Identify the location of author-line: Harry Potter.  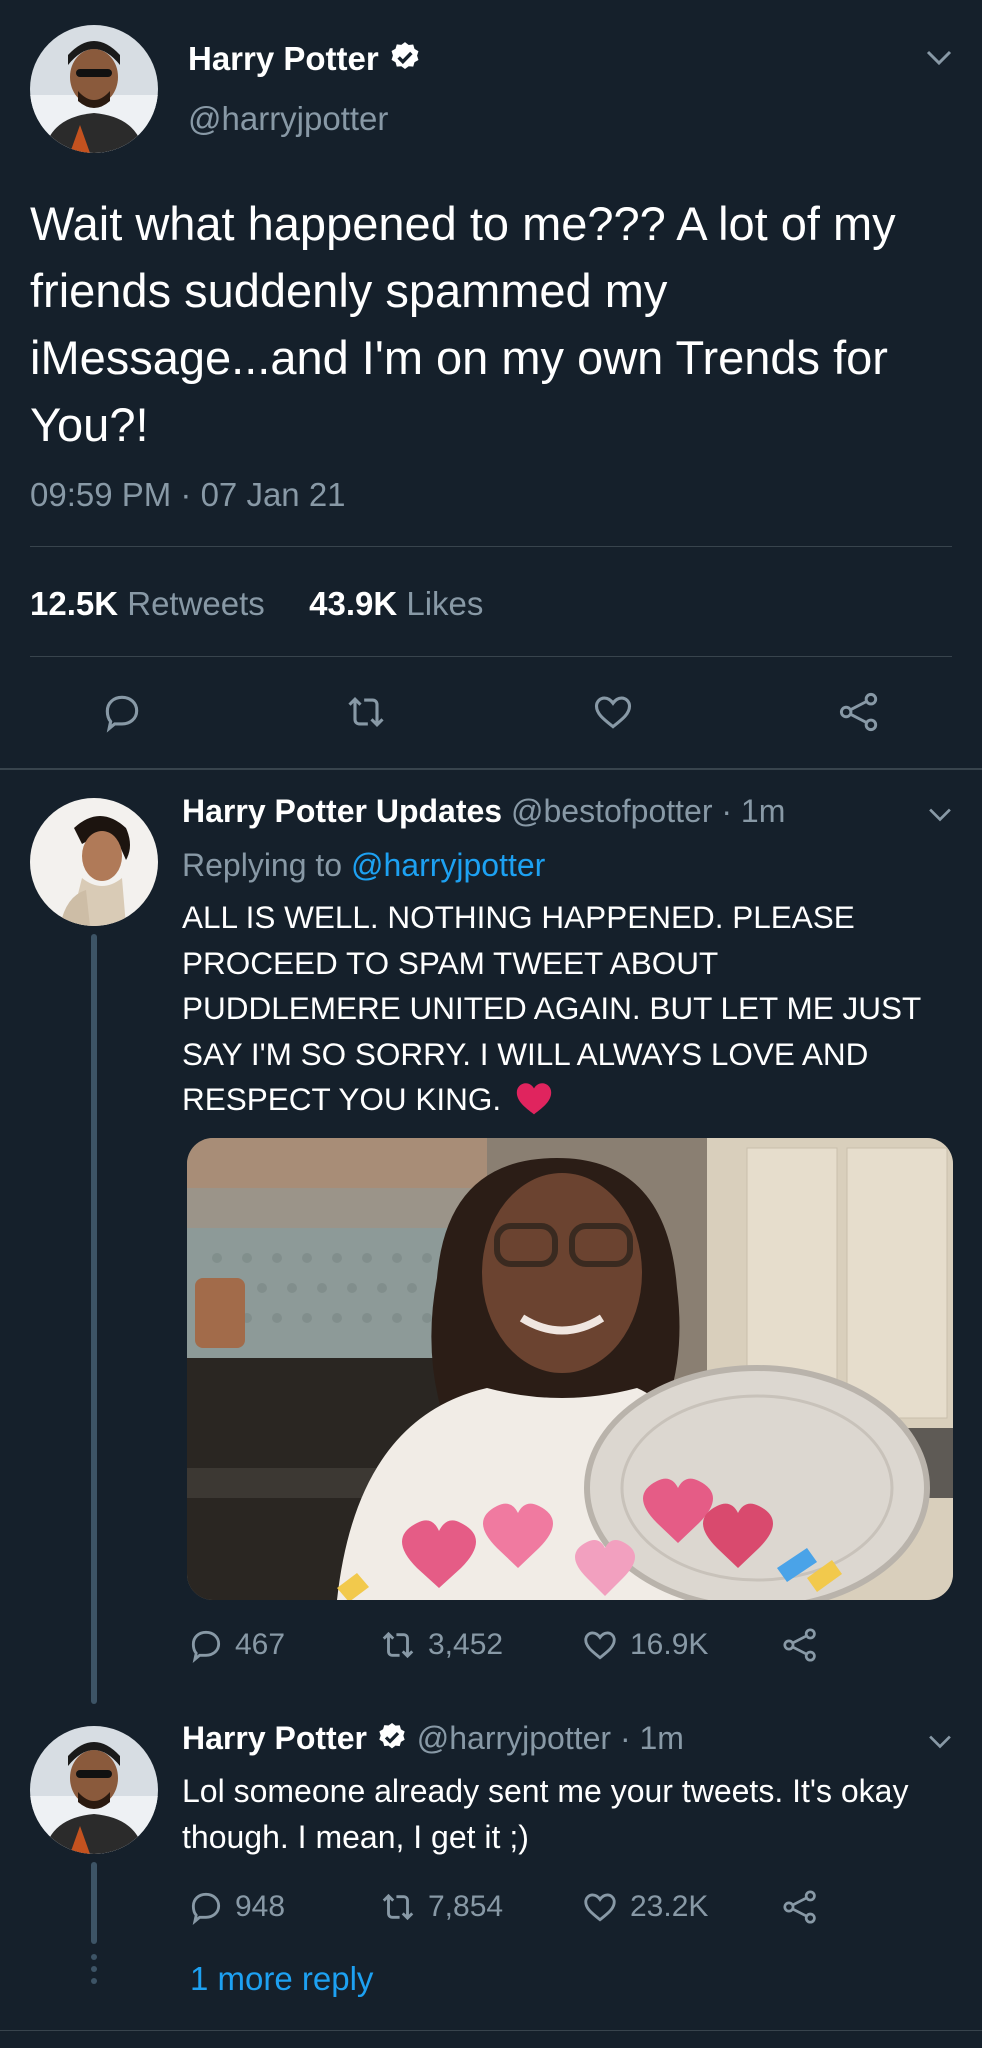
(305, 61).